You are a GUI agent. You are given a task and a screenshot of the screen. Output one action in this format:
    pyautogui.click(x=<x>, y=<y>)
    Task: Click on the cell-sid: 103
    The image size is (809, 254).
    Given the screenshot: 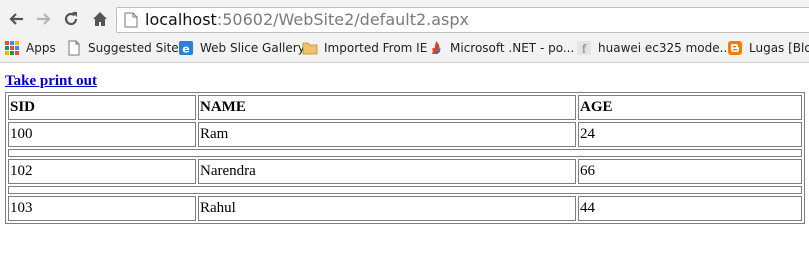 What is the action you would take?
    pyautogui.click(x=102, y=208)
    